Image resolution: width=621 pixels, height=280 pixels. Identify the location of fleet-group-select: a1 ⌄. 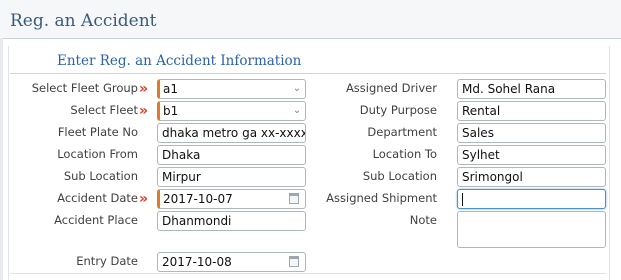
(231, 89).